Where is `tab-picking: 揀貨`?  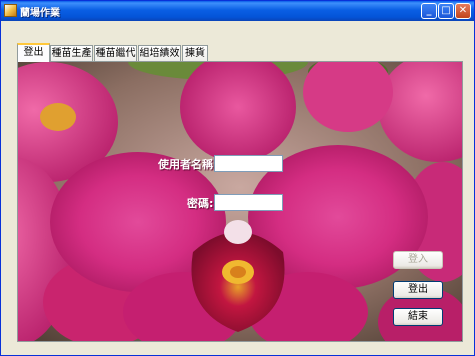
tab-picking: 揀貨 is located at coordinates (195, 53).